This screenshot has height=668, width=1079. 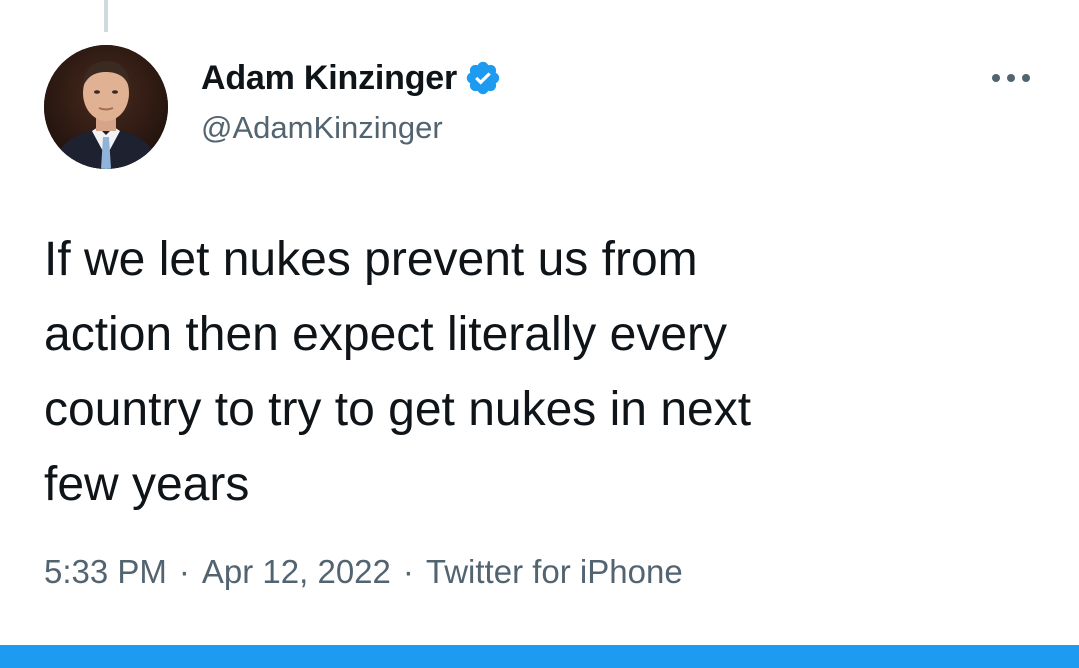 I want to click on thread-connector-line, so click(x=106, y=16).